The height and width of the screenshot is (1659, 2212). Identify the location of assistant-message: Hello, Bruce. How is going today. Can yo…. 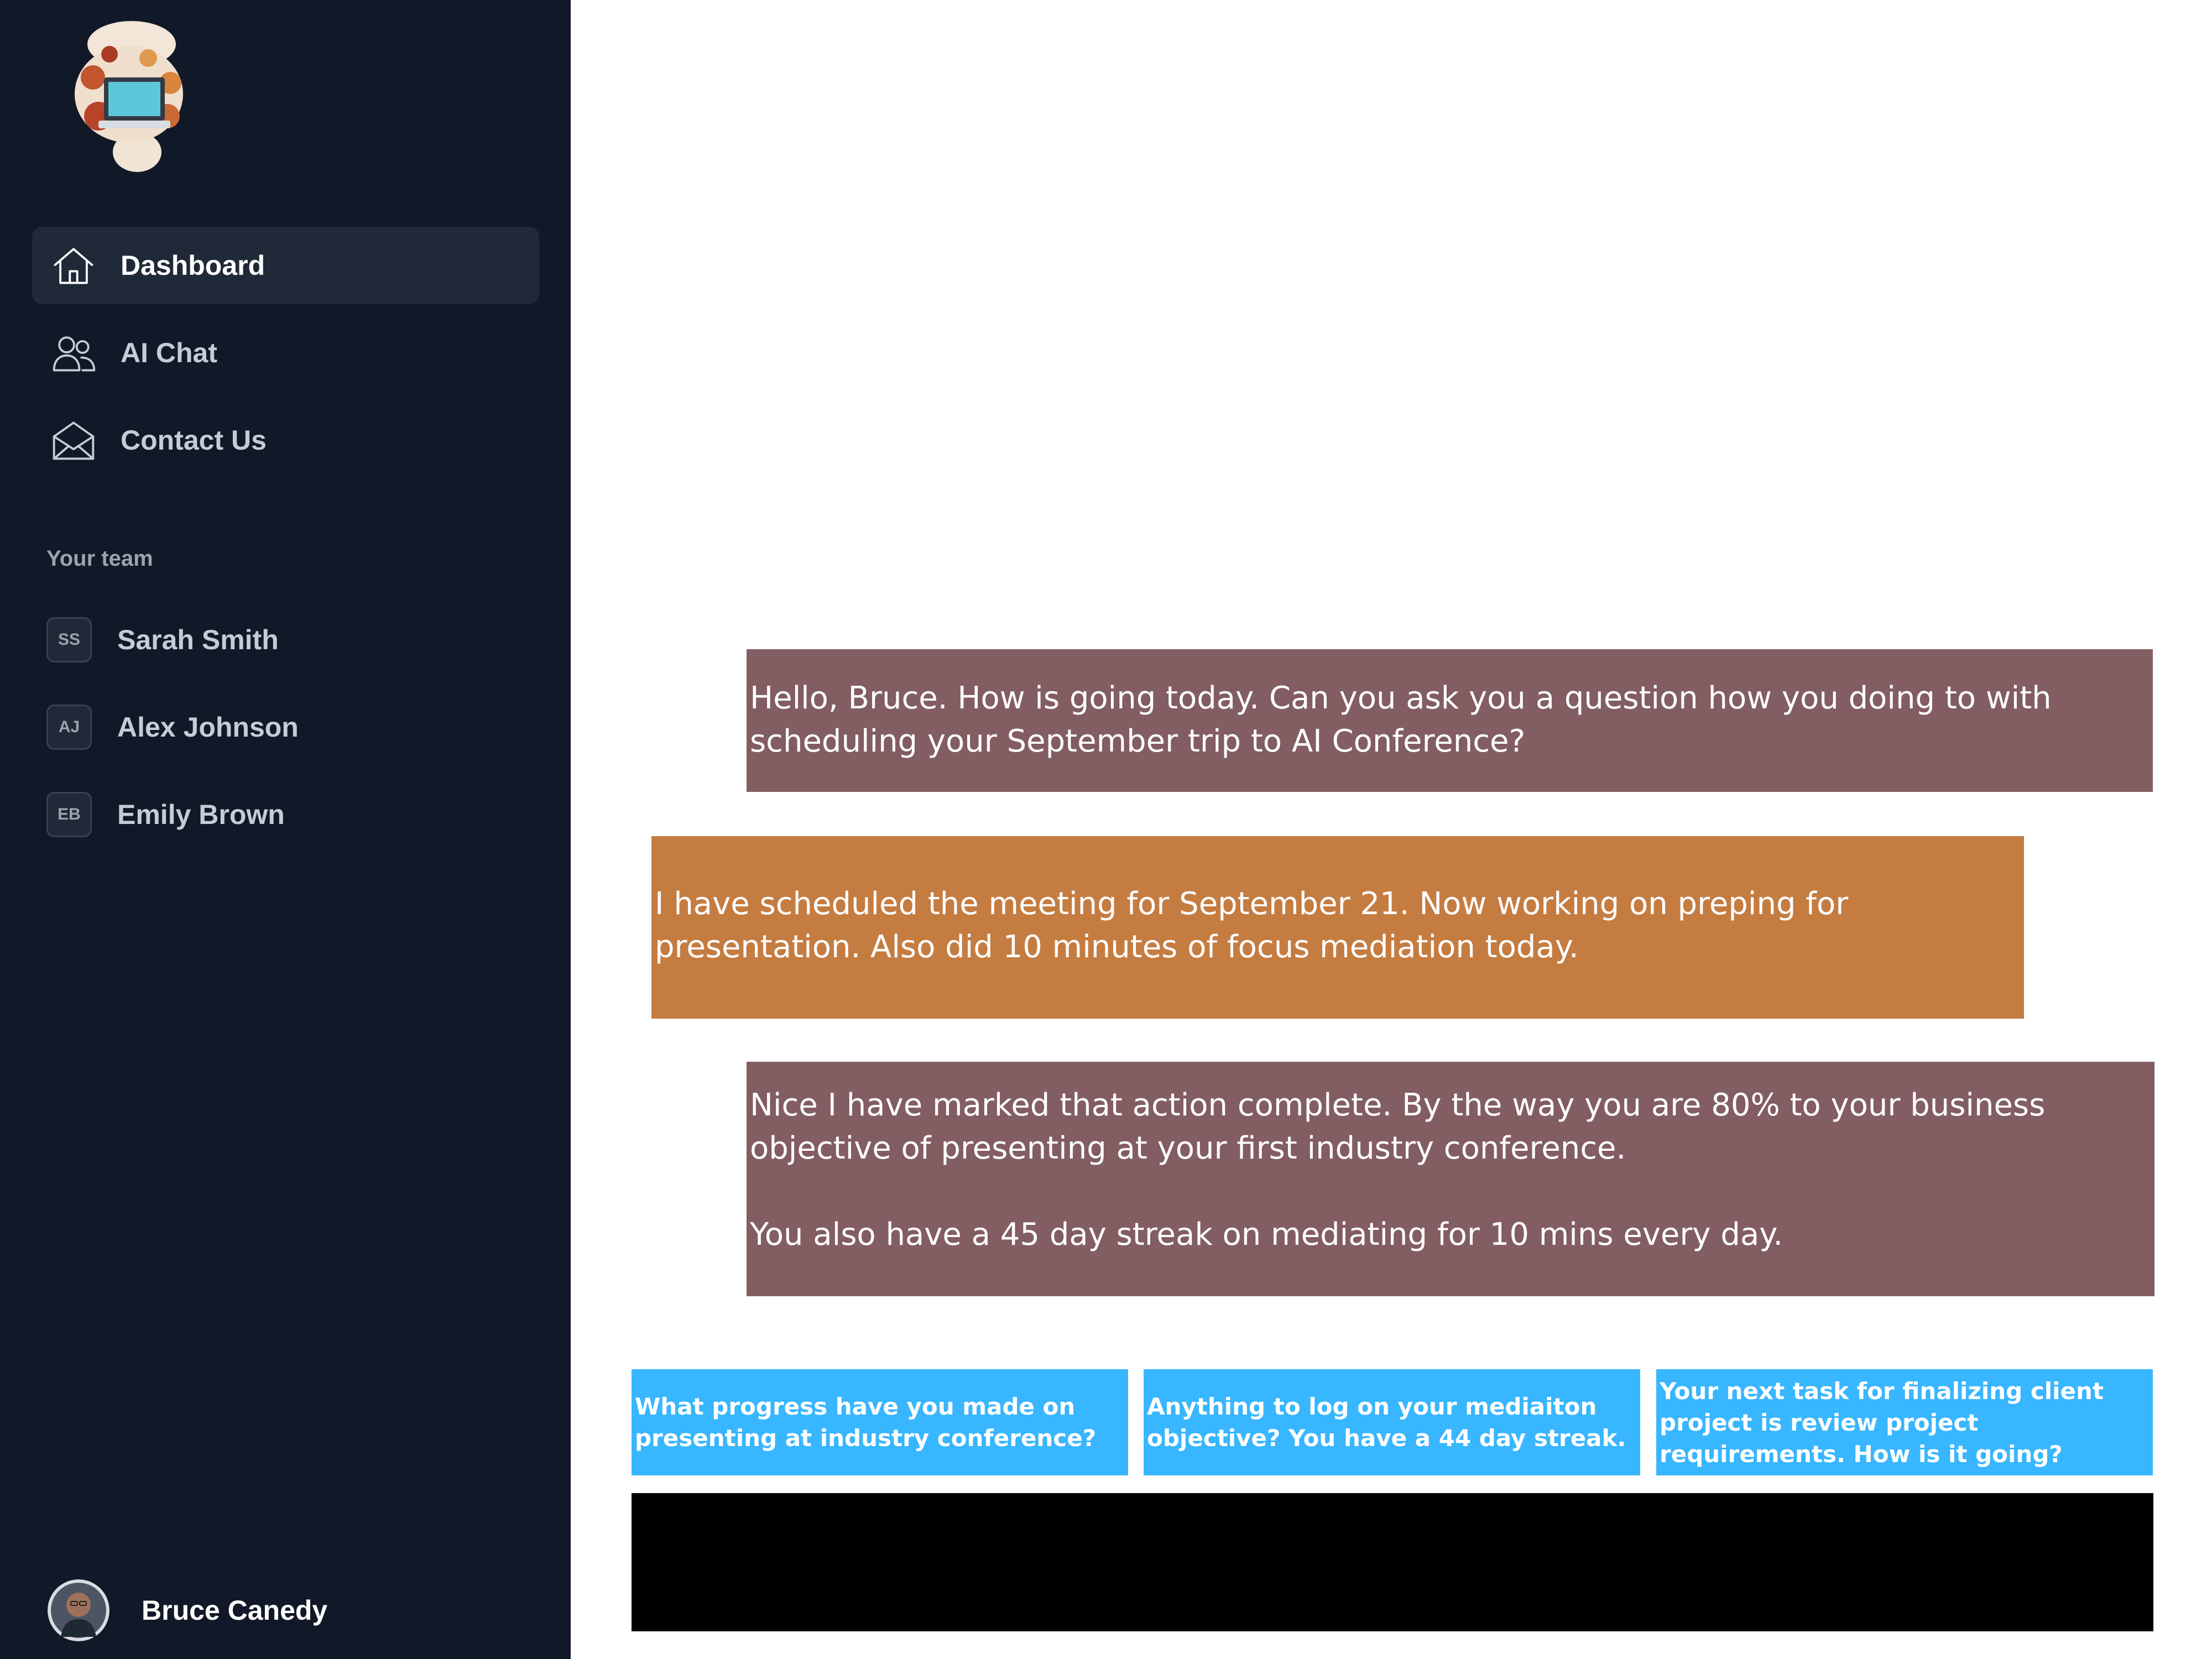
(1450, 720).